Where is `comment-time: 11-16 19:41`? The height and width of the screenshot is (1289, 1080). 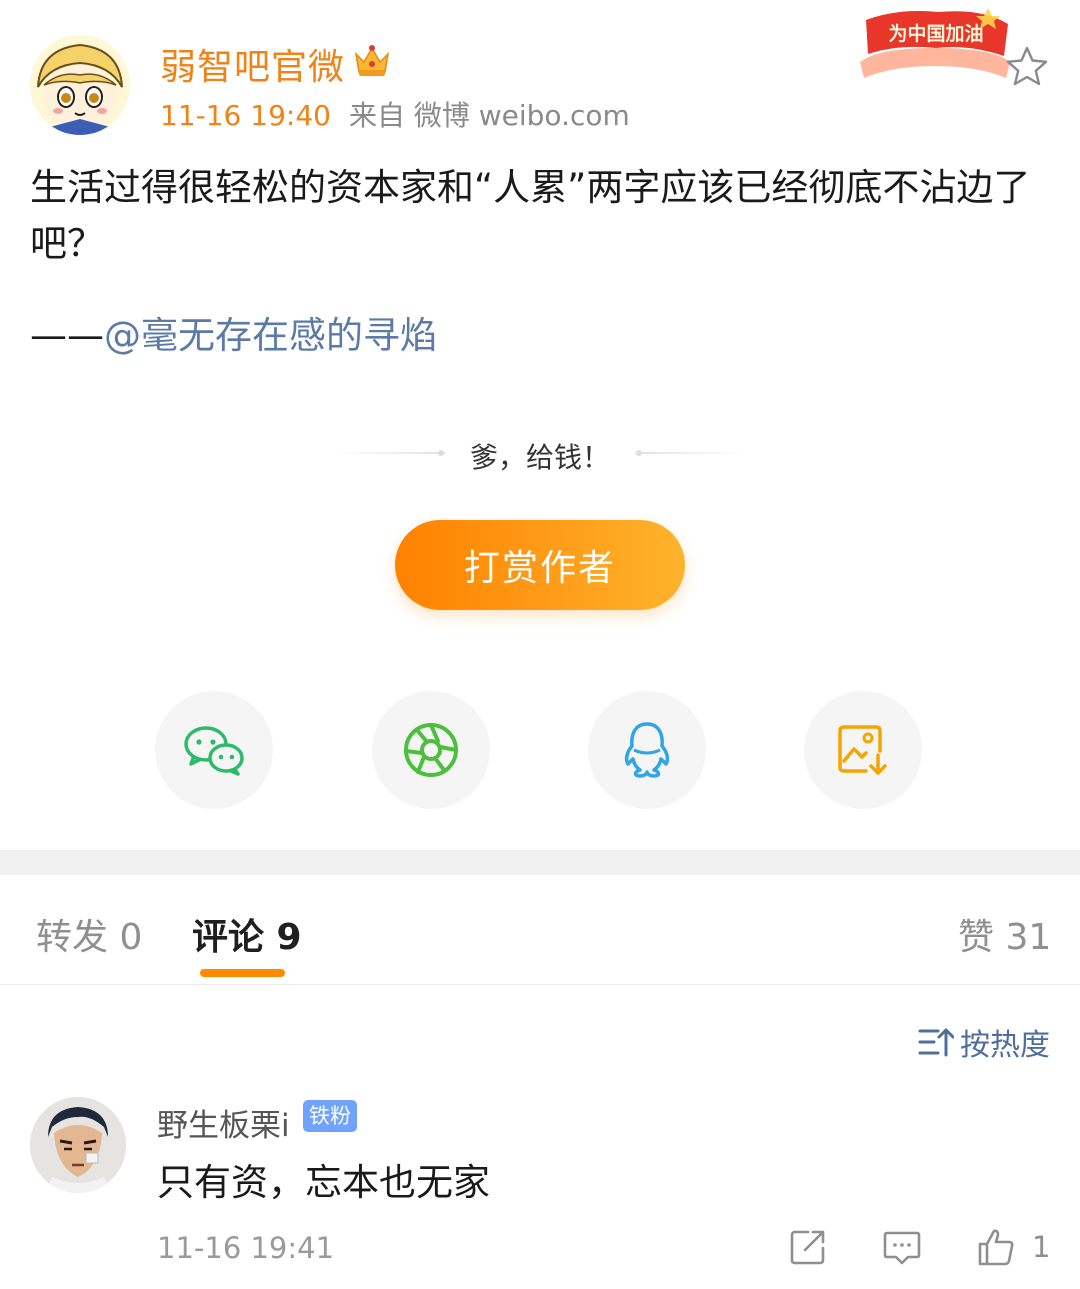 comment-time: 11-16 19:41 is located at coordinates (246, 1248).